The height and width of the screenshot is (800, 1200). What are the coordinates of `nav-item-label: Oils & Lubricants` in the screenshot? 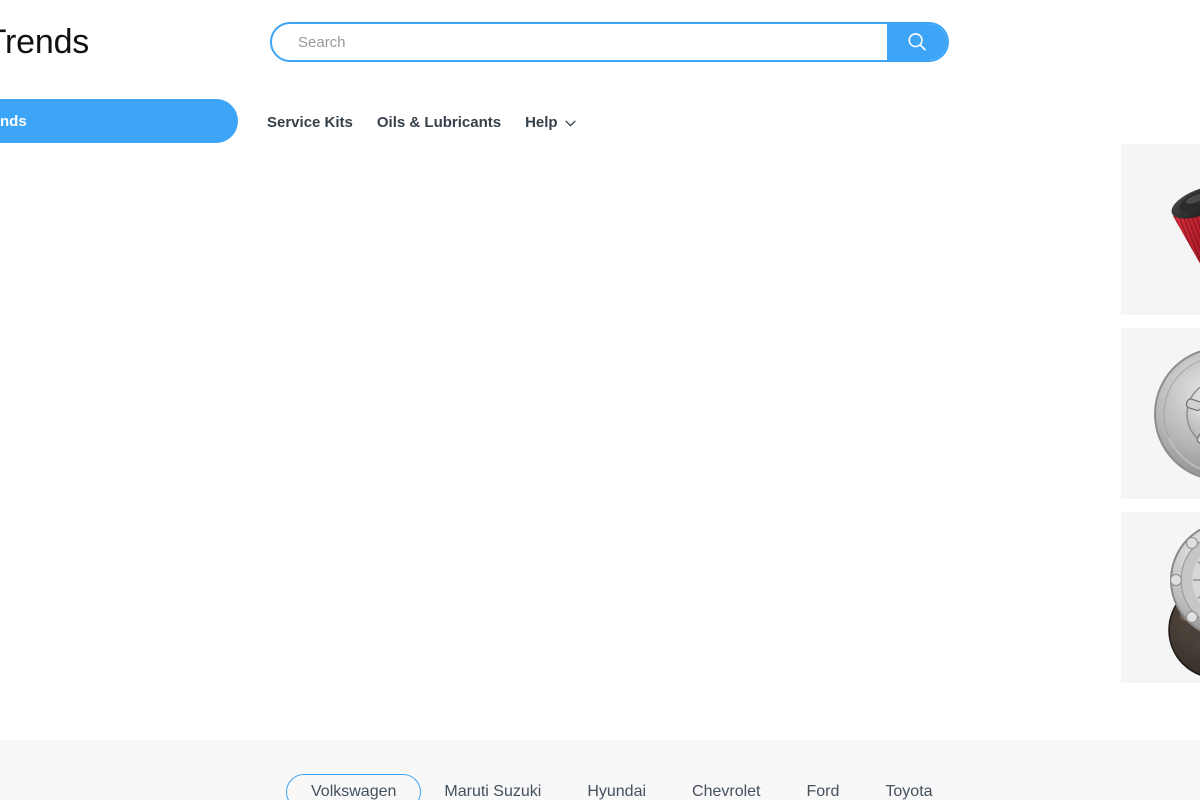 It's located at (439, 122).